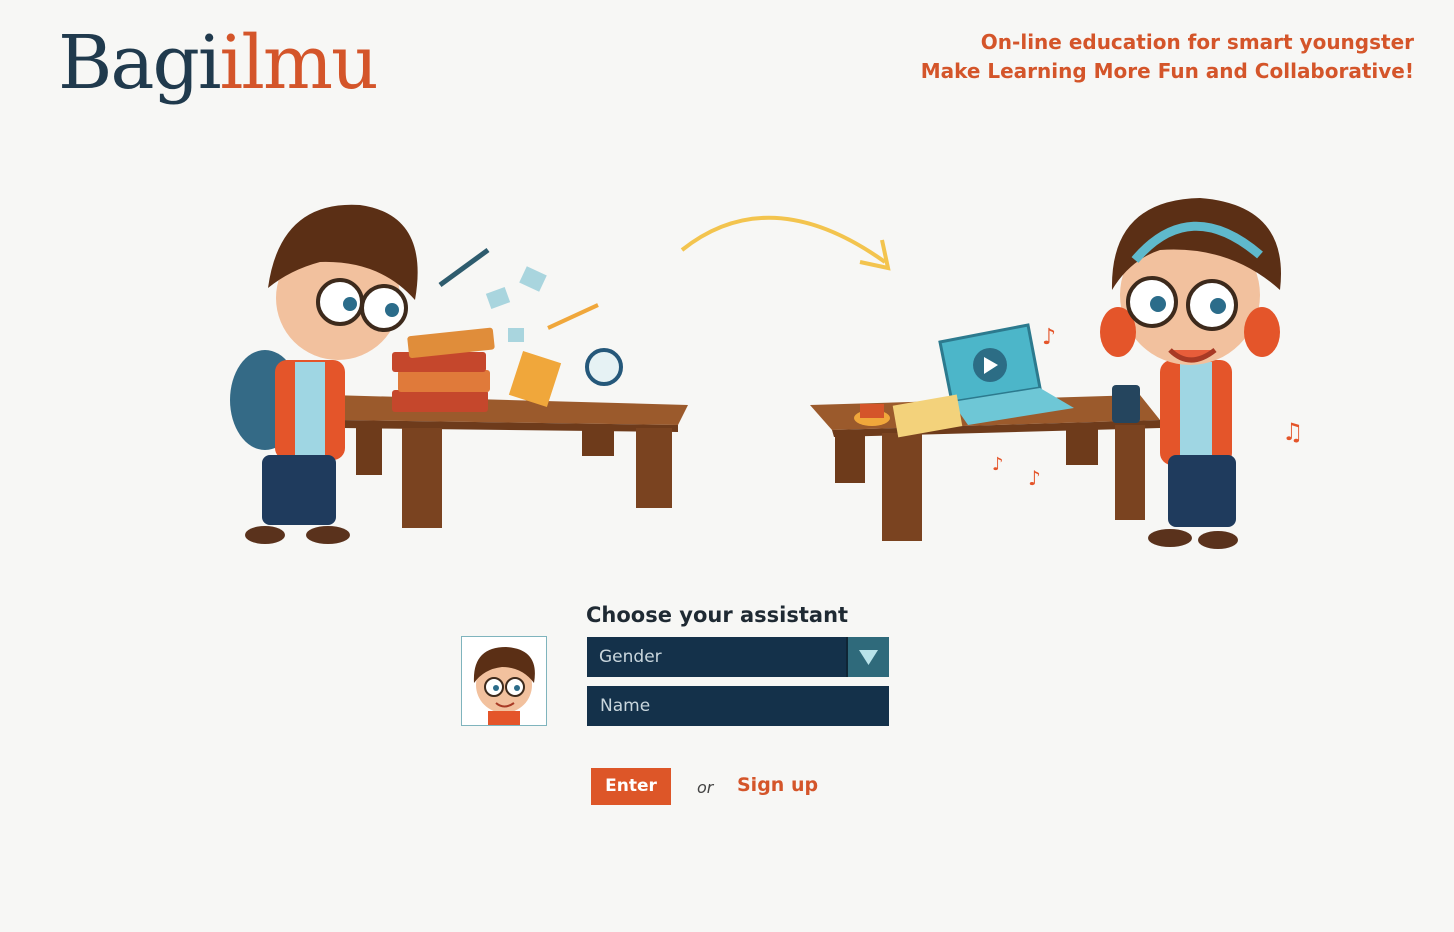 This screenshot has width=1454, height=932. I want to click on name-input: Name, so click(738, 706).